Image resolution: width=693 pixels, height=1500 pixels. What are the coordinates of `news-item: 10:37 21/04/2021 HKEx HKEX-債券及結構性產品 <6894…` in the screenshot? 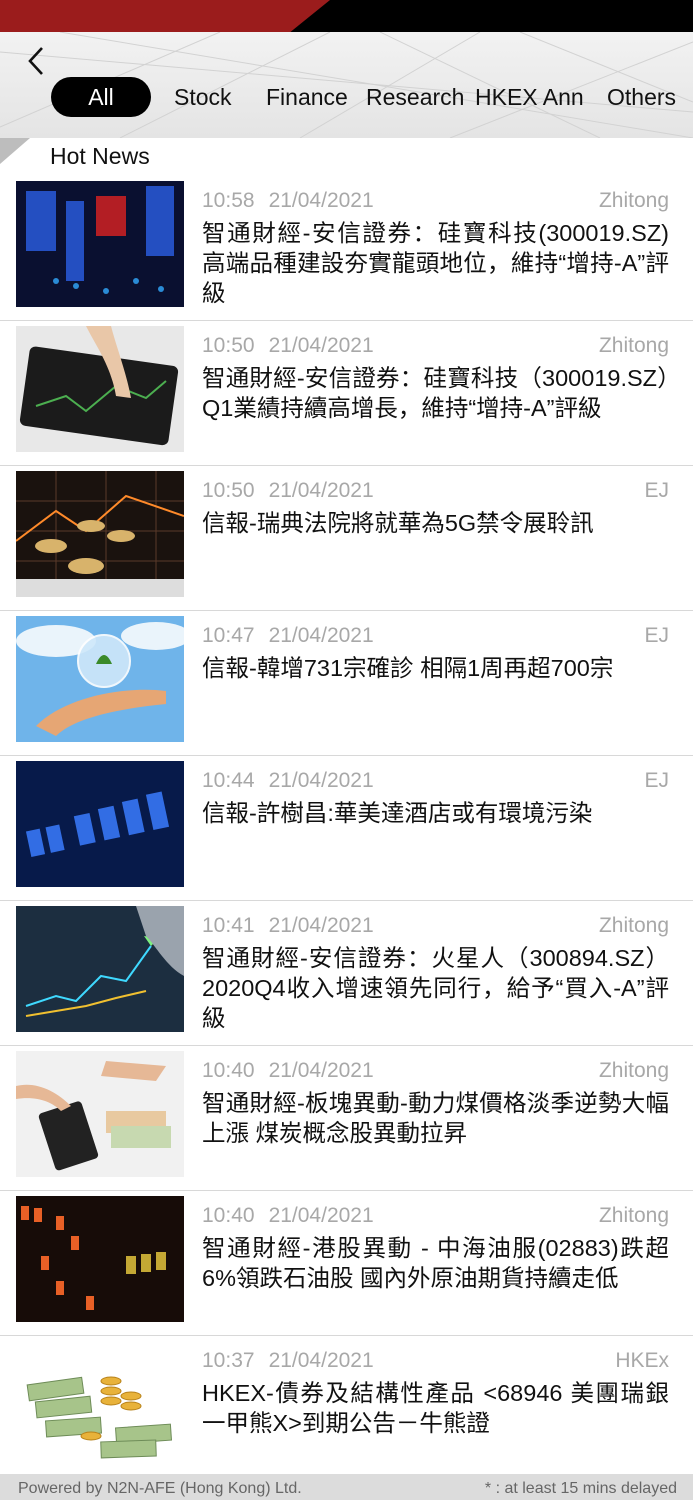 It's located at (346, 1408).